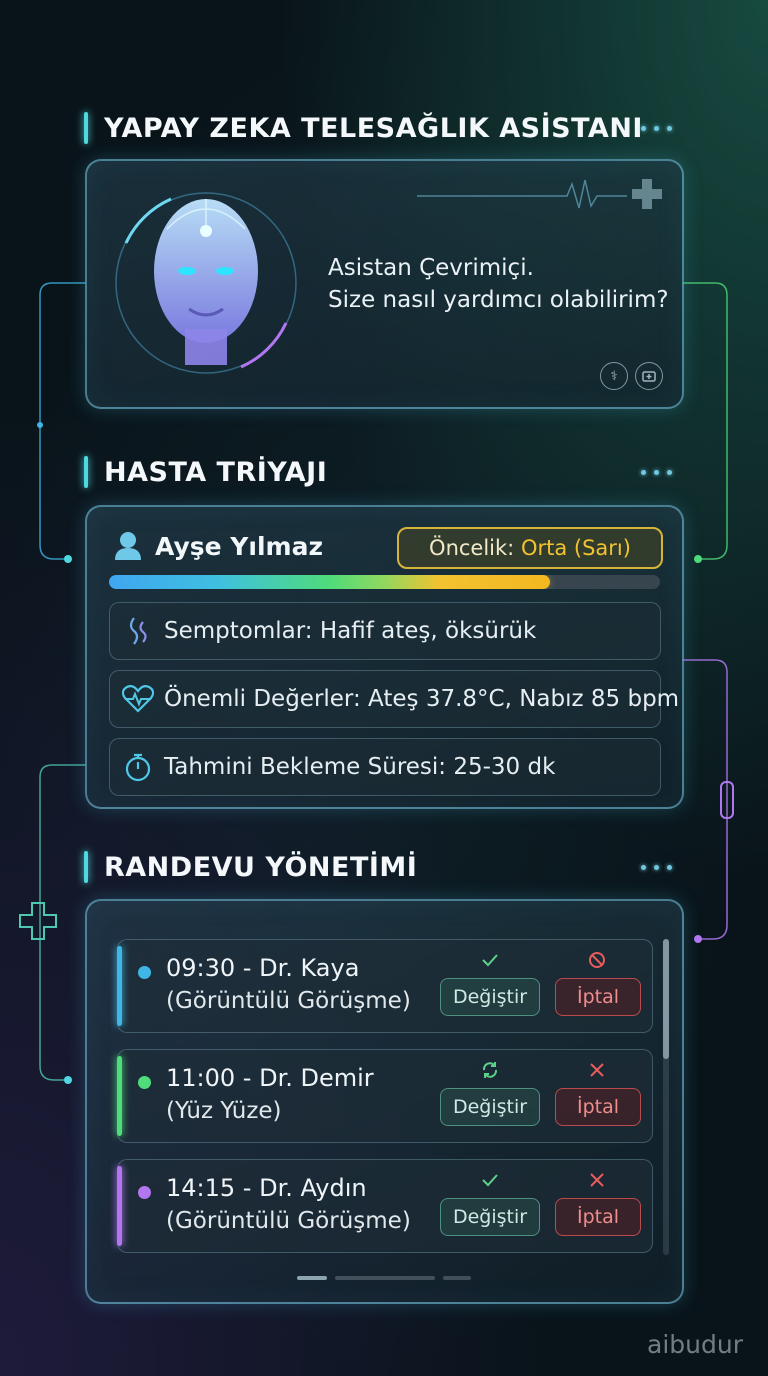 The height and width of the screenshot is (1376, 768). What do you see at coordinates (575, 548) in the screenshot?
I see `priority-value: Orta (Sarı)` at bounding box center [575, 548].